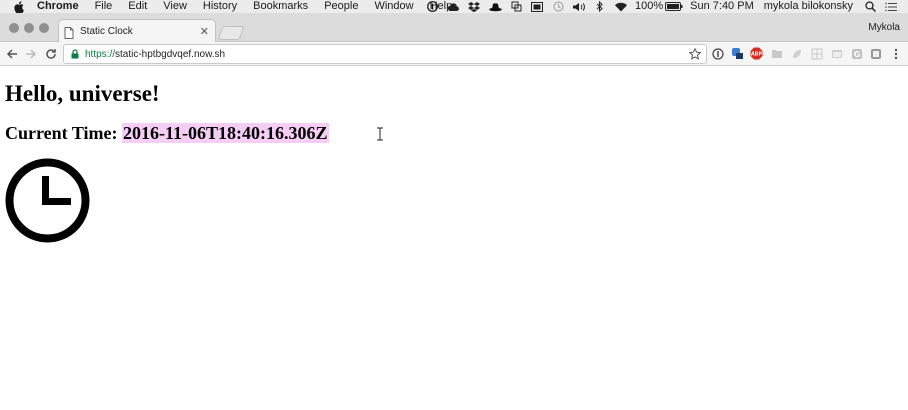  I want to click on reload-button, so click(51, 54).